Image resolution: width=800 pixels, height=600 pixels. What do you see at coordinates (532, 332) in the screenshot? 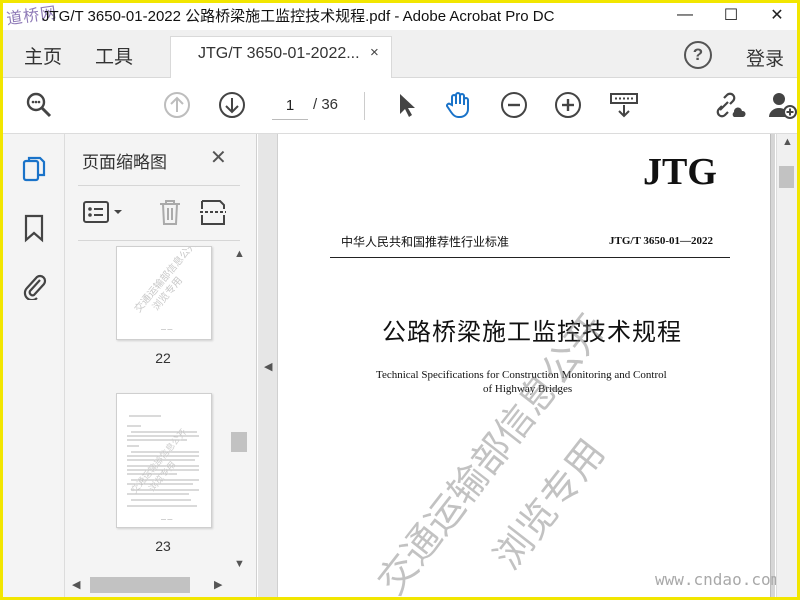
I see `document-title-cn: 公路桥梁施工监控技术规程` at bounding box center [532, 332].